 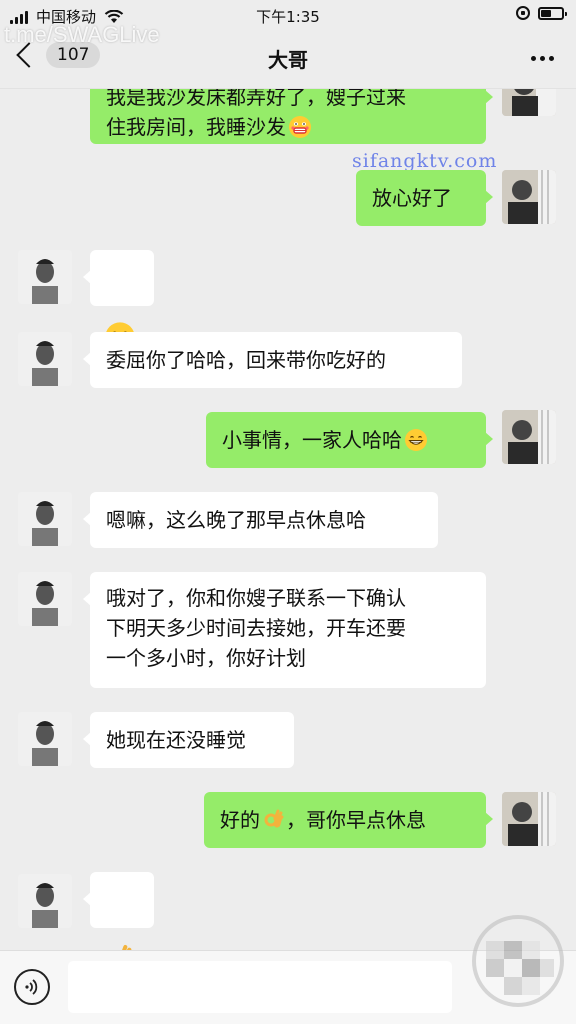 I want to click on message-text: 小事情，一家人哈哈, so click(x=312, y=440).